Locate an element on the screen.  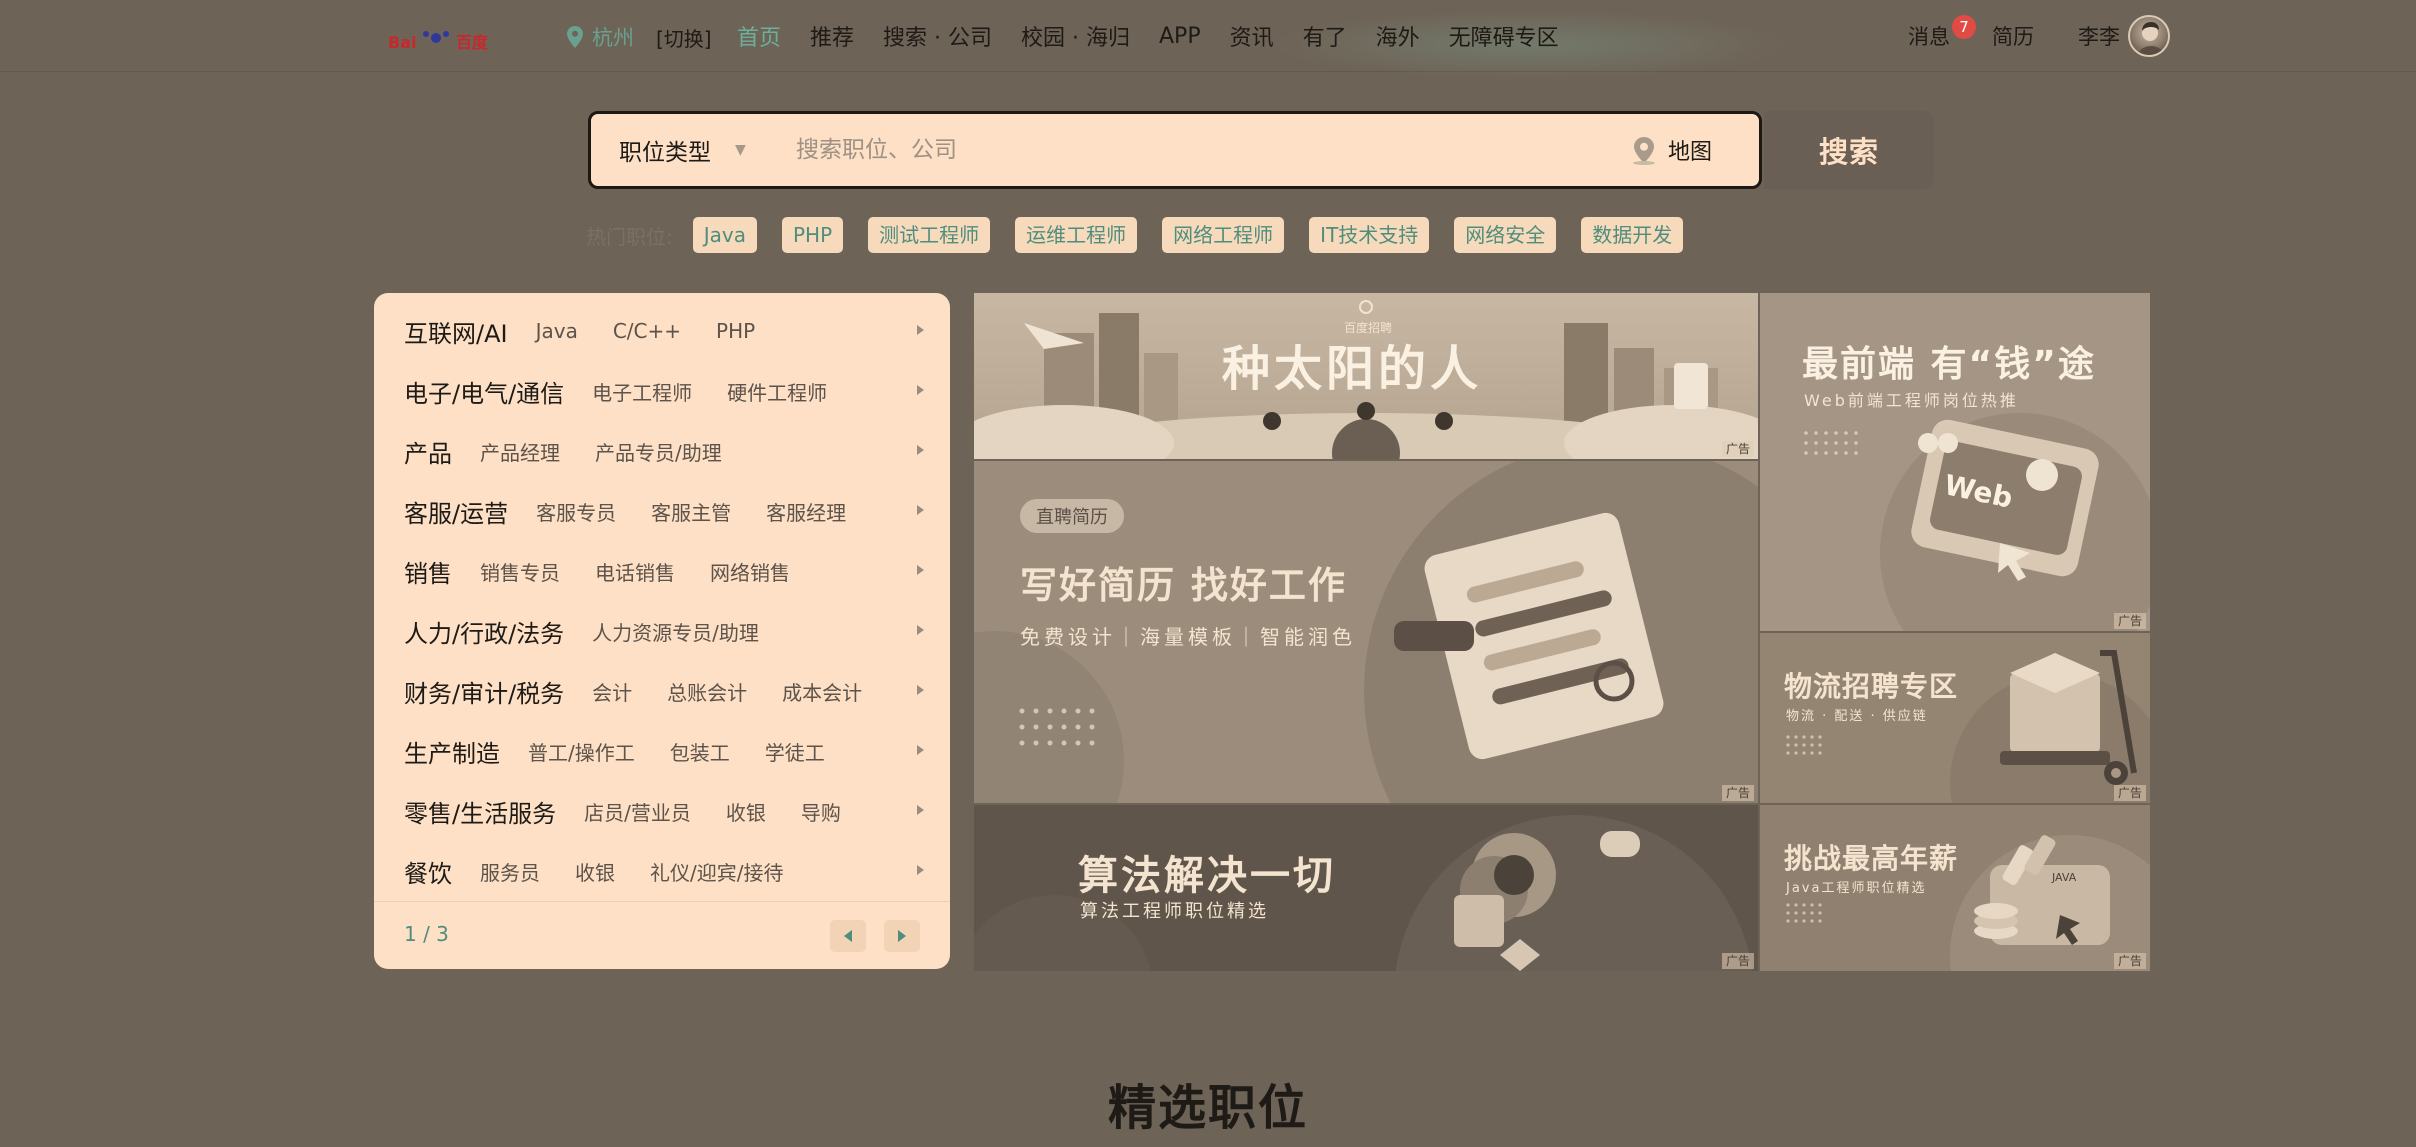
category-row: 财务/审计/税务 会计 总账会计 成本会计 is located at coordinates (664, 691).